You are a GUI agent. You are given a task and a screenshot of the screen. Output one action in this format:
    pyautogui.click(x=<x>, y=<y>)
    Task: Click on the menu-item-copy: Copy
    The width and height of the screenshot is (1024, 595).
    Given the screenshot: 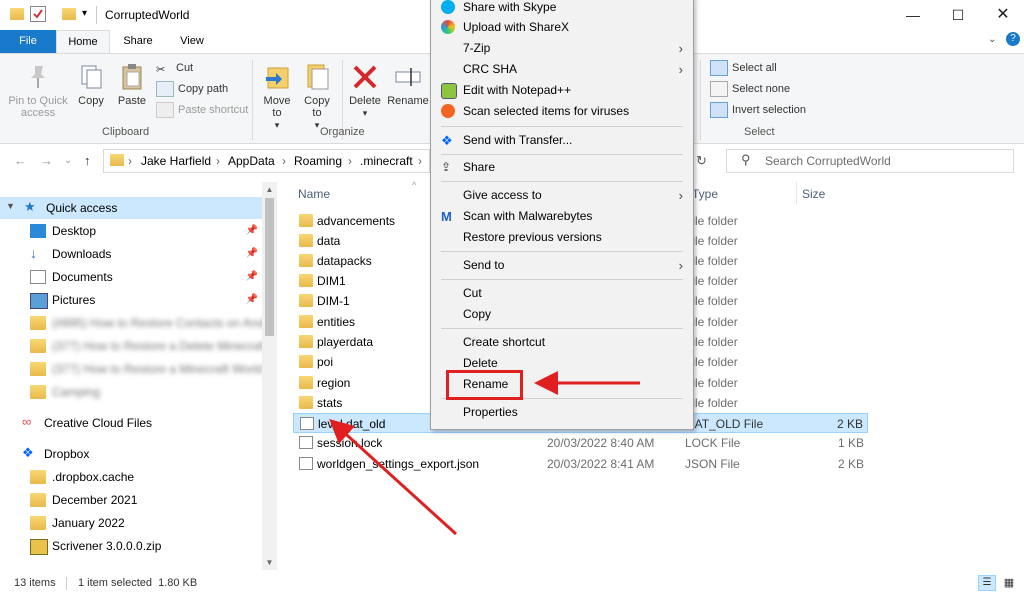 What is the action you would take?
    pyautogui.click(x=562, y=314)
    